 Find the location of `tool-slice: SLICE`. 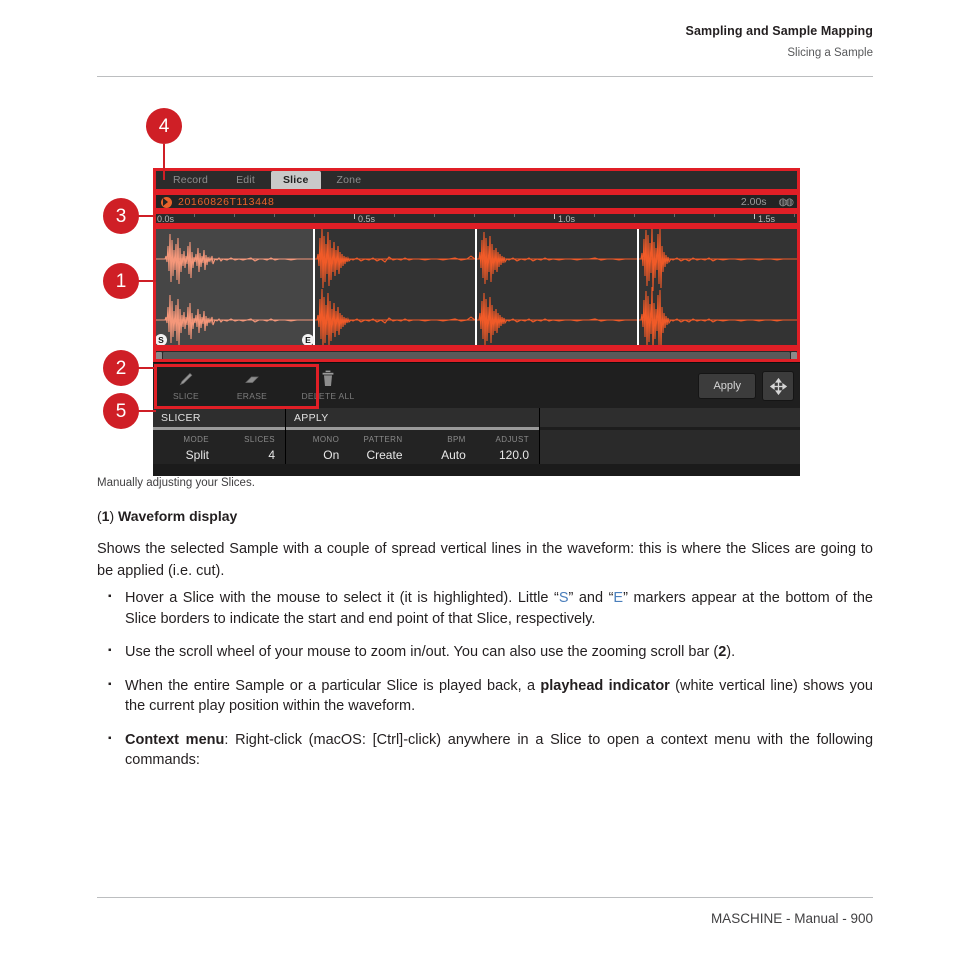

tool-slice: SLICE is located at coordinates (186, 386).